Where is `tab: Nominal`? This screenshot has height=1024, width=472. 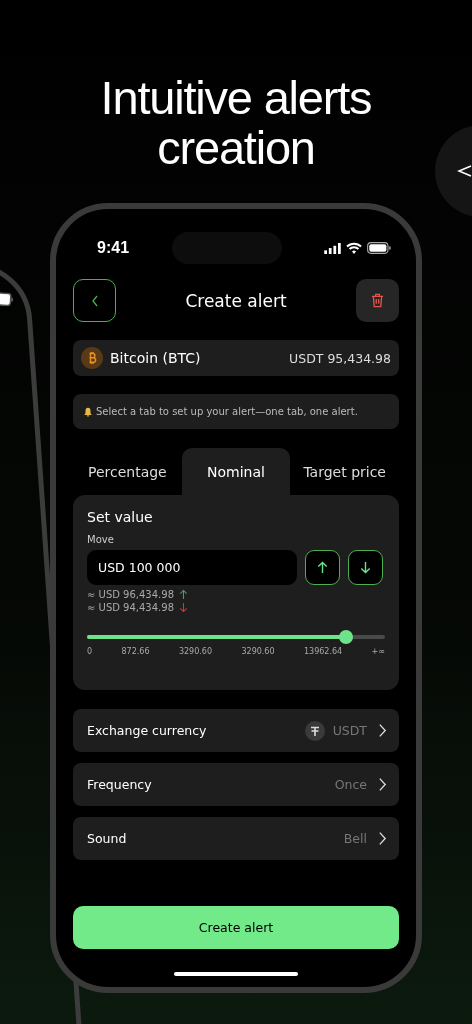
tab: Nominal is located at coordinates (236, 471).